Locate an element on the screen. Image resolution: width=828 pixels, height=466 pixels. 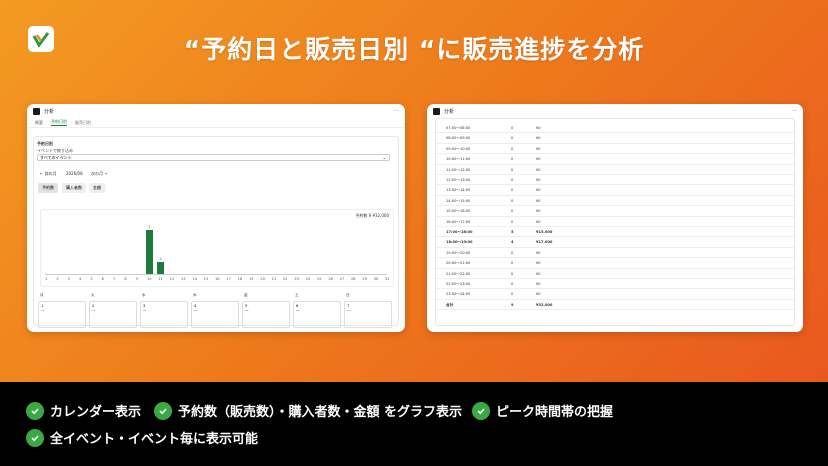
tab-by-reservation-date: 予約日別 is located at coordinates (59, 122).